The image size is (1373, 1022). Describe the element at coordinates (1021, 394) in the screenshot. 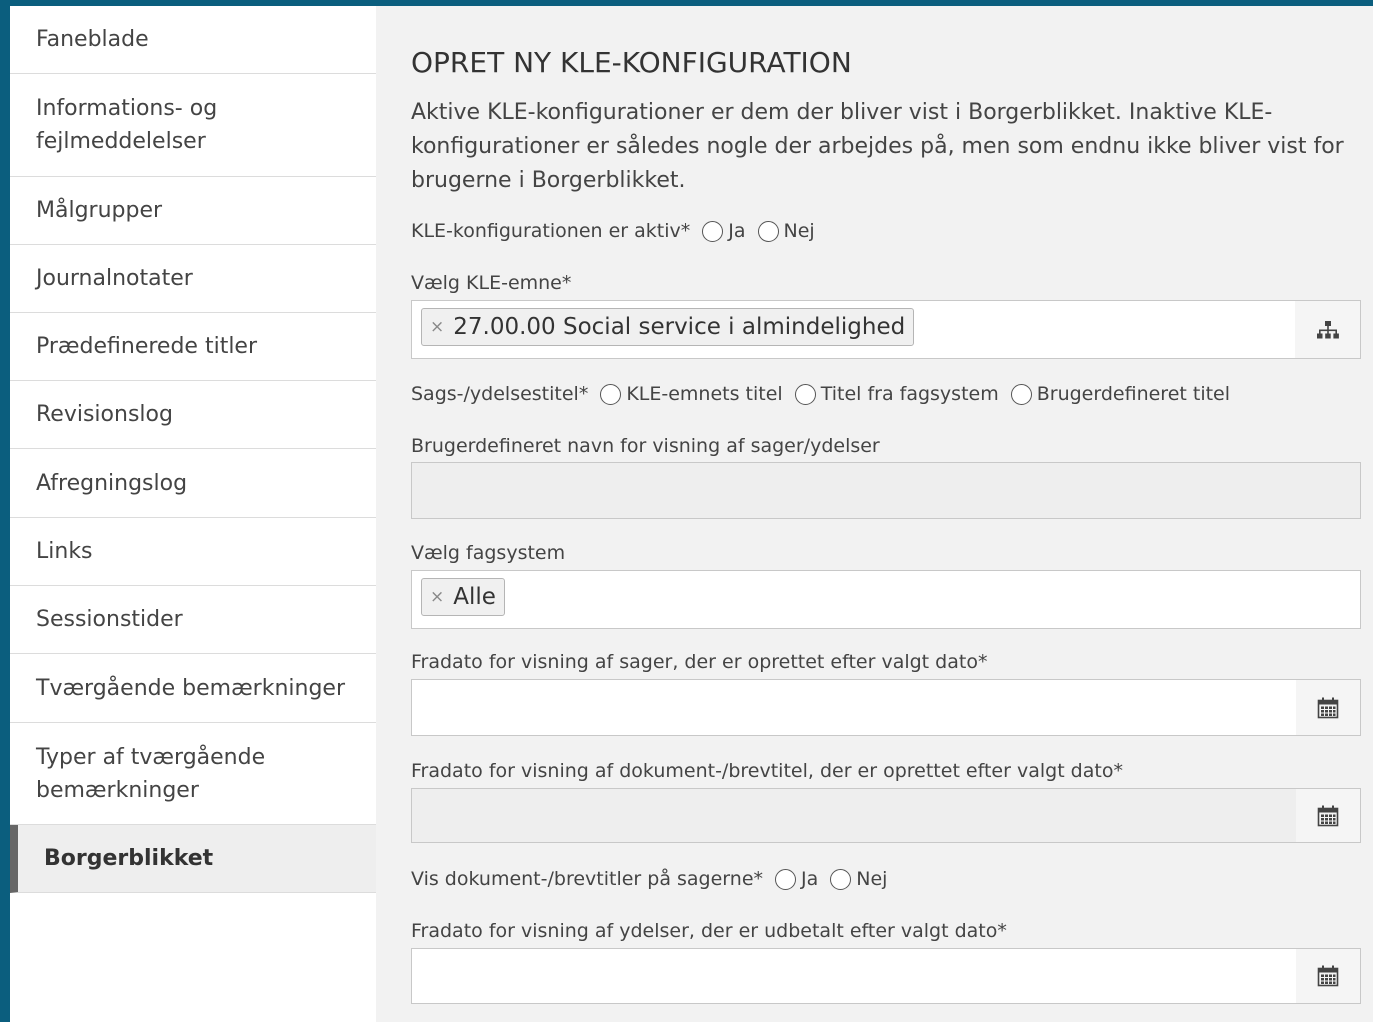

I see `case-title-custom-radio` at that location.